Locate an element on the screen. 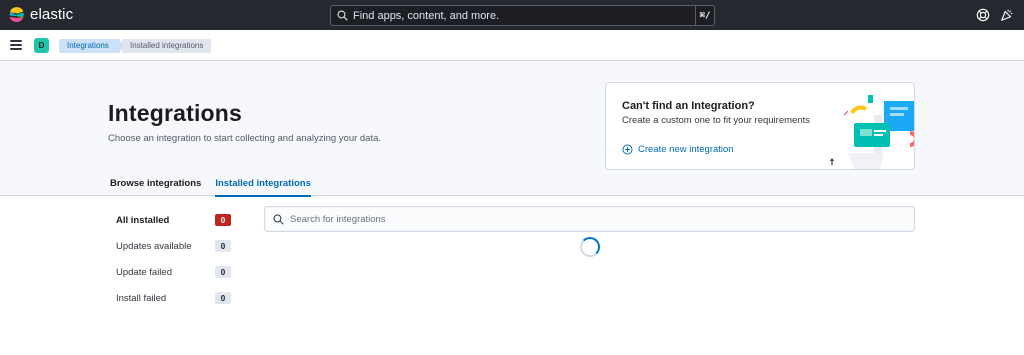 The height and width of the screenshot is (355, 1024). global-search-input: Find apps, content, and more. ⌘/ is located at coordinates (522, 15).